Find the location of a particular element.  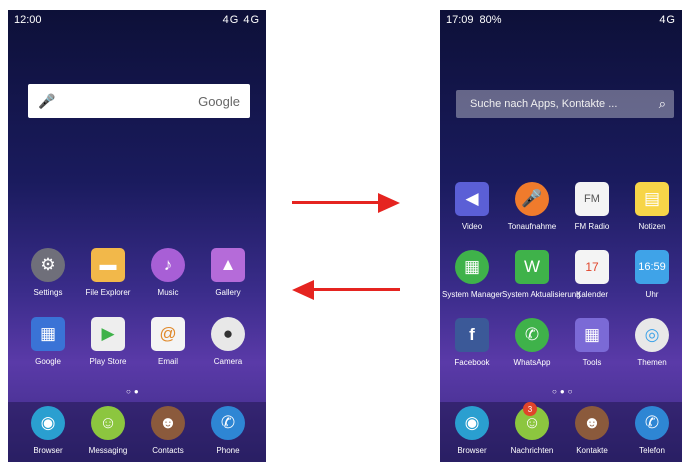

search-bar: Suche nach Apps, Kontakte ... ⌕ is located at coordinates (565, 104).